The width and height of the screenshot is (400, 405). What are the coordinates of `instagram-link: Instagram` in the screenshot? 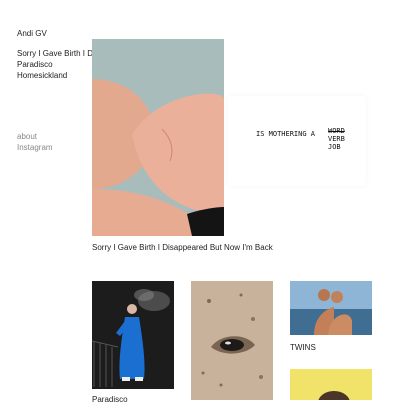 It's located at (35, 147).